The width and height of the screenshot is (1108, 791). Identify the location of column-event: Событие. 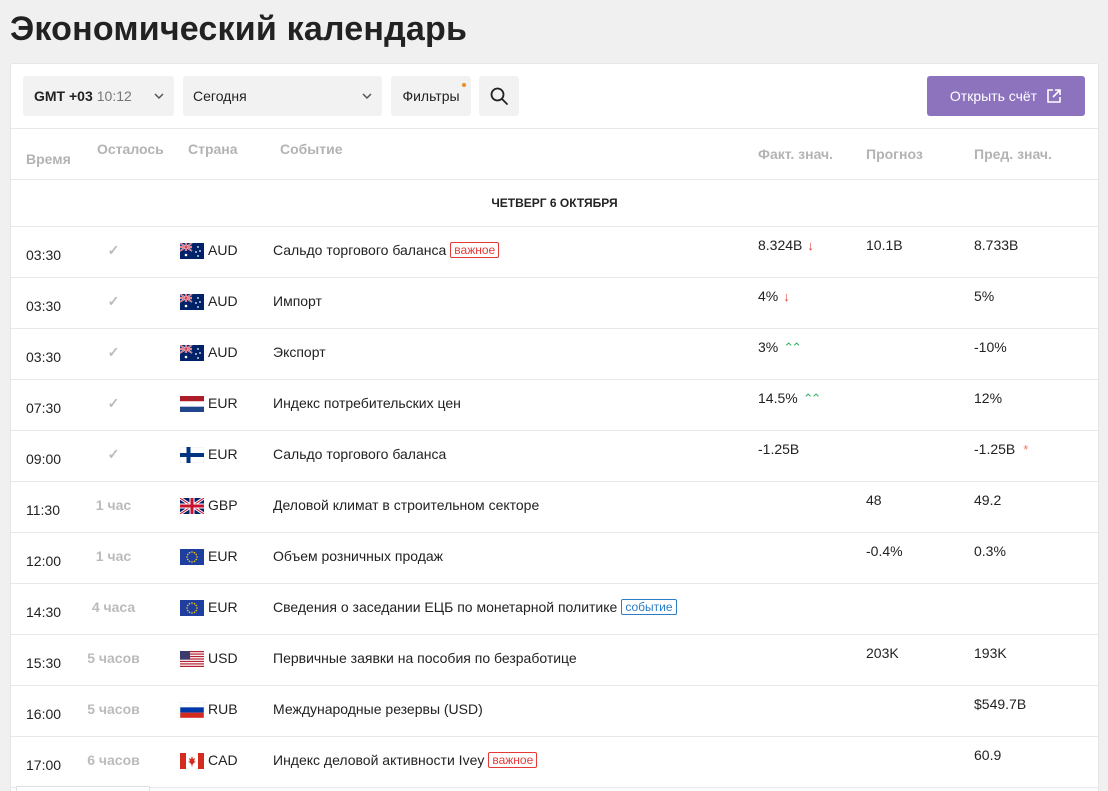
(311, 149).